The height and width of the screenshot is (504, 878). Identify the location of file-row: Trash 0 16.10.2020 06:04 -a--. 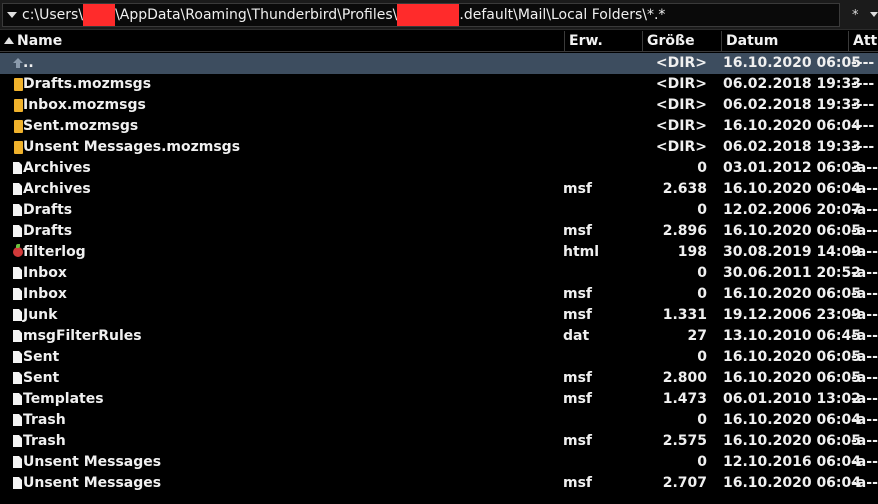
(439, 420).